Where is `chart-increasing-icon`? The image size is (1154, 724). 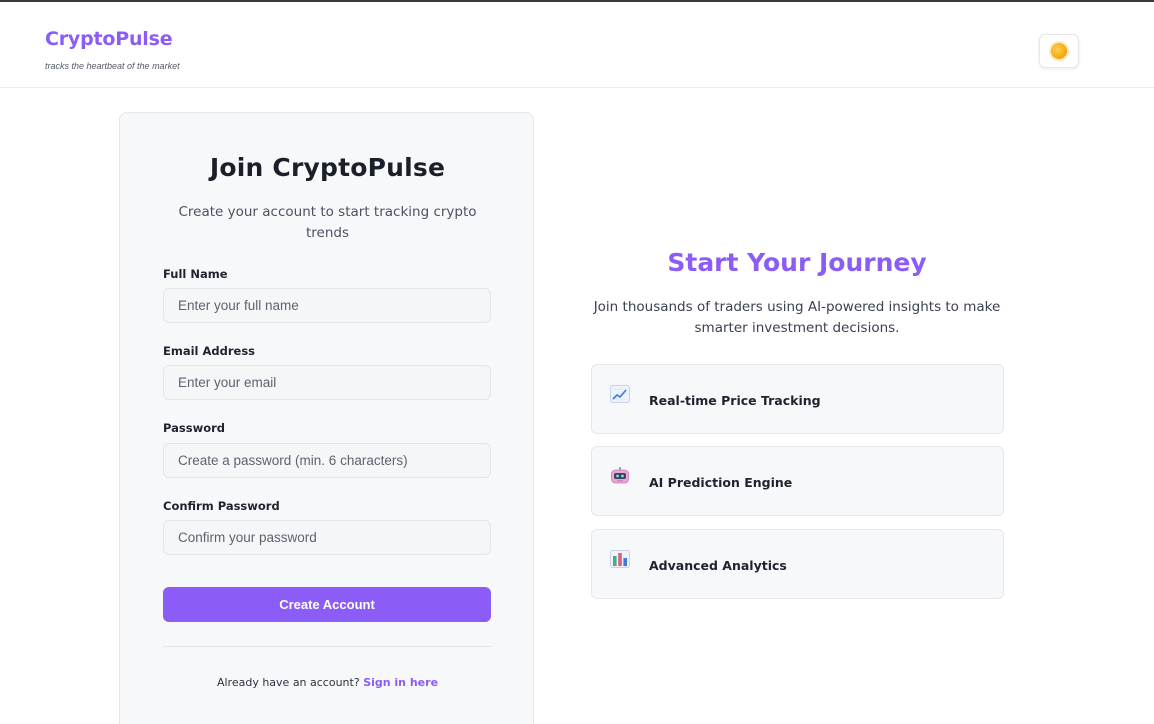
chart-increasing-icon is located at coordinates (620, 394).